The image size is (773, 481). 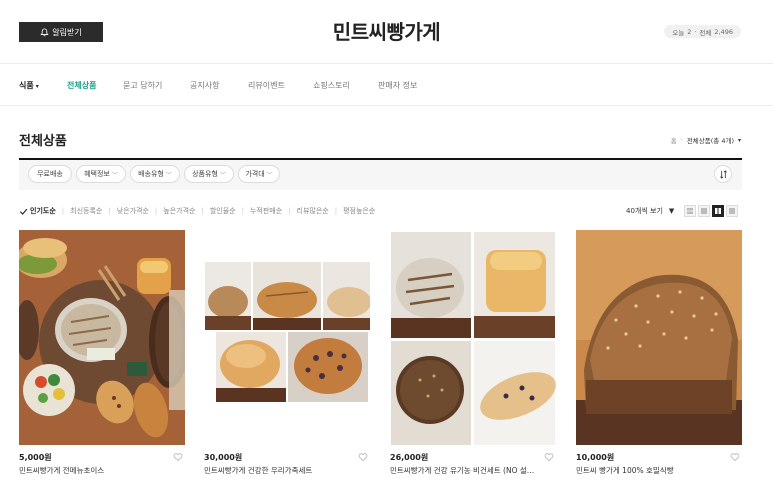 I want to click on check-icon, so click(x=23, y=211).